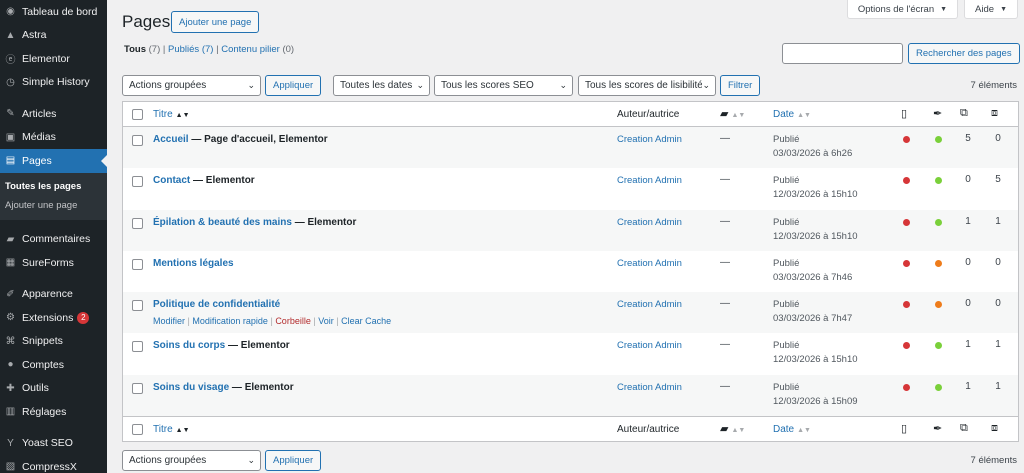 This screenshot has width=1024, height=473. What do you see at coordinates (902, 9) in the screenshot?
I see `screen-options-button: Options de l'écran ▼` at bounding box center [902, 9].